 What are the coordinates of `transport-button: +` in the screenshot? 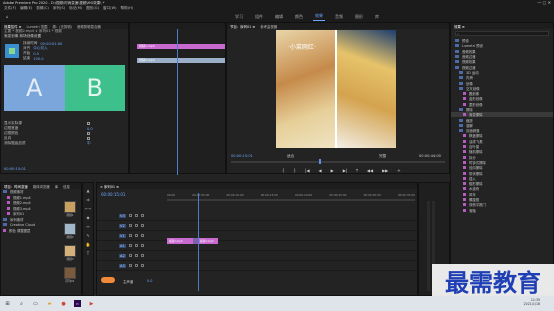 It's located at (398, 170).